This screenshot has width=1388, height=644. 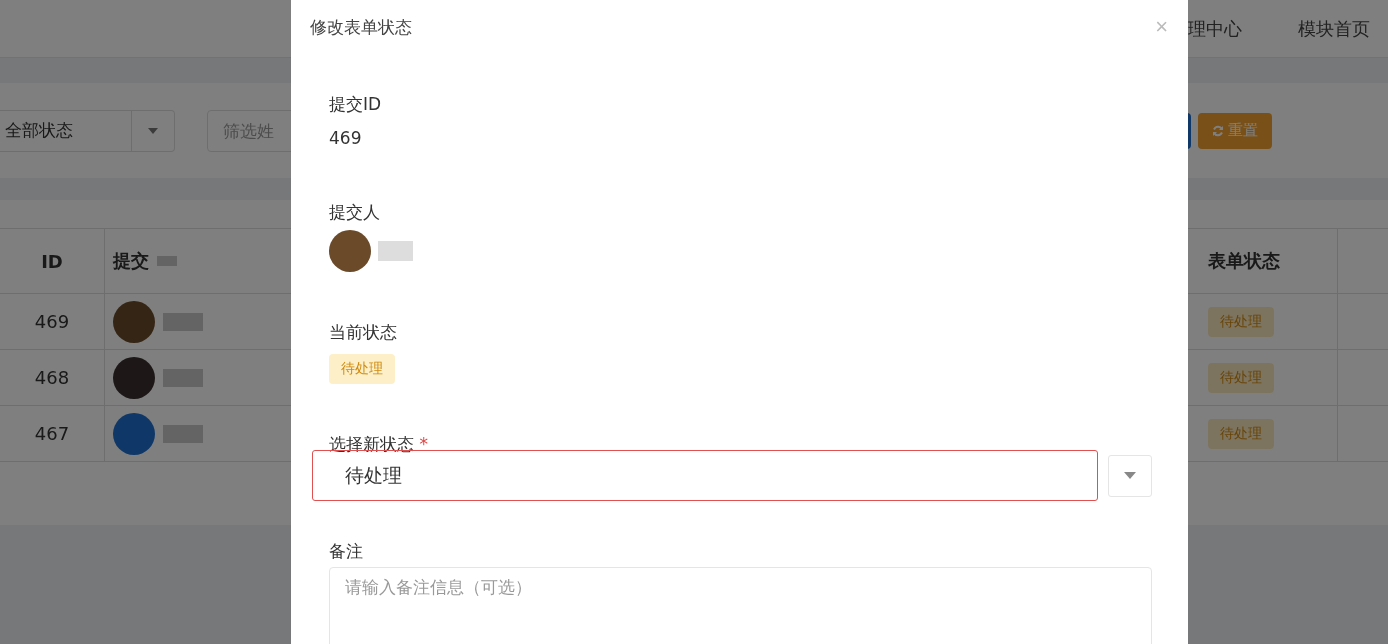 What do you see at coordinates (356, 104) in the screenshot?
I see `field-label: 提交ID` at bounding box center [356, 104].